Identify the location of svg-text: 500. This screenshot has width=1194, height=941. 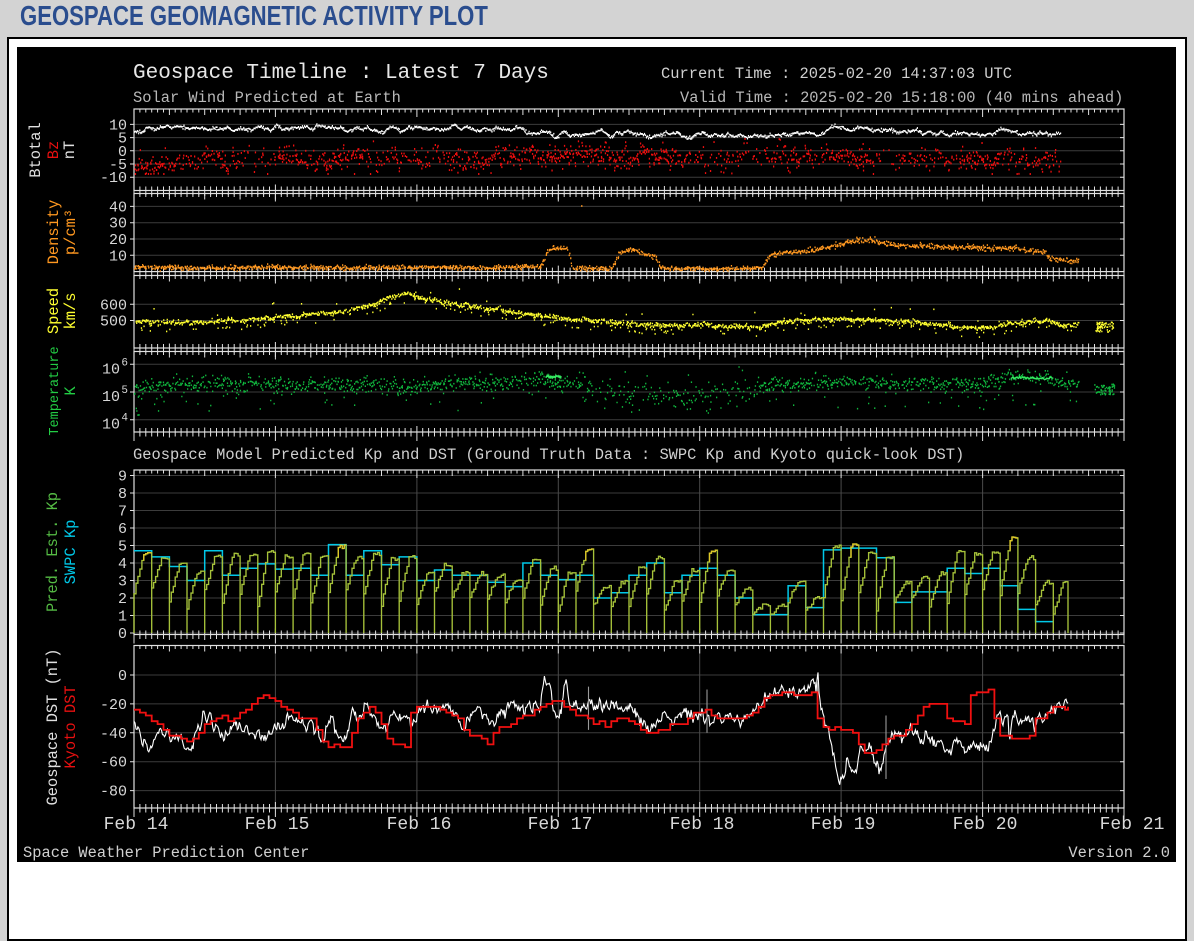
(113, 322).